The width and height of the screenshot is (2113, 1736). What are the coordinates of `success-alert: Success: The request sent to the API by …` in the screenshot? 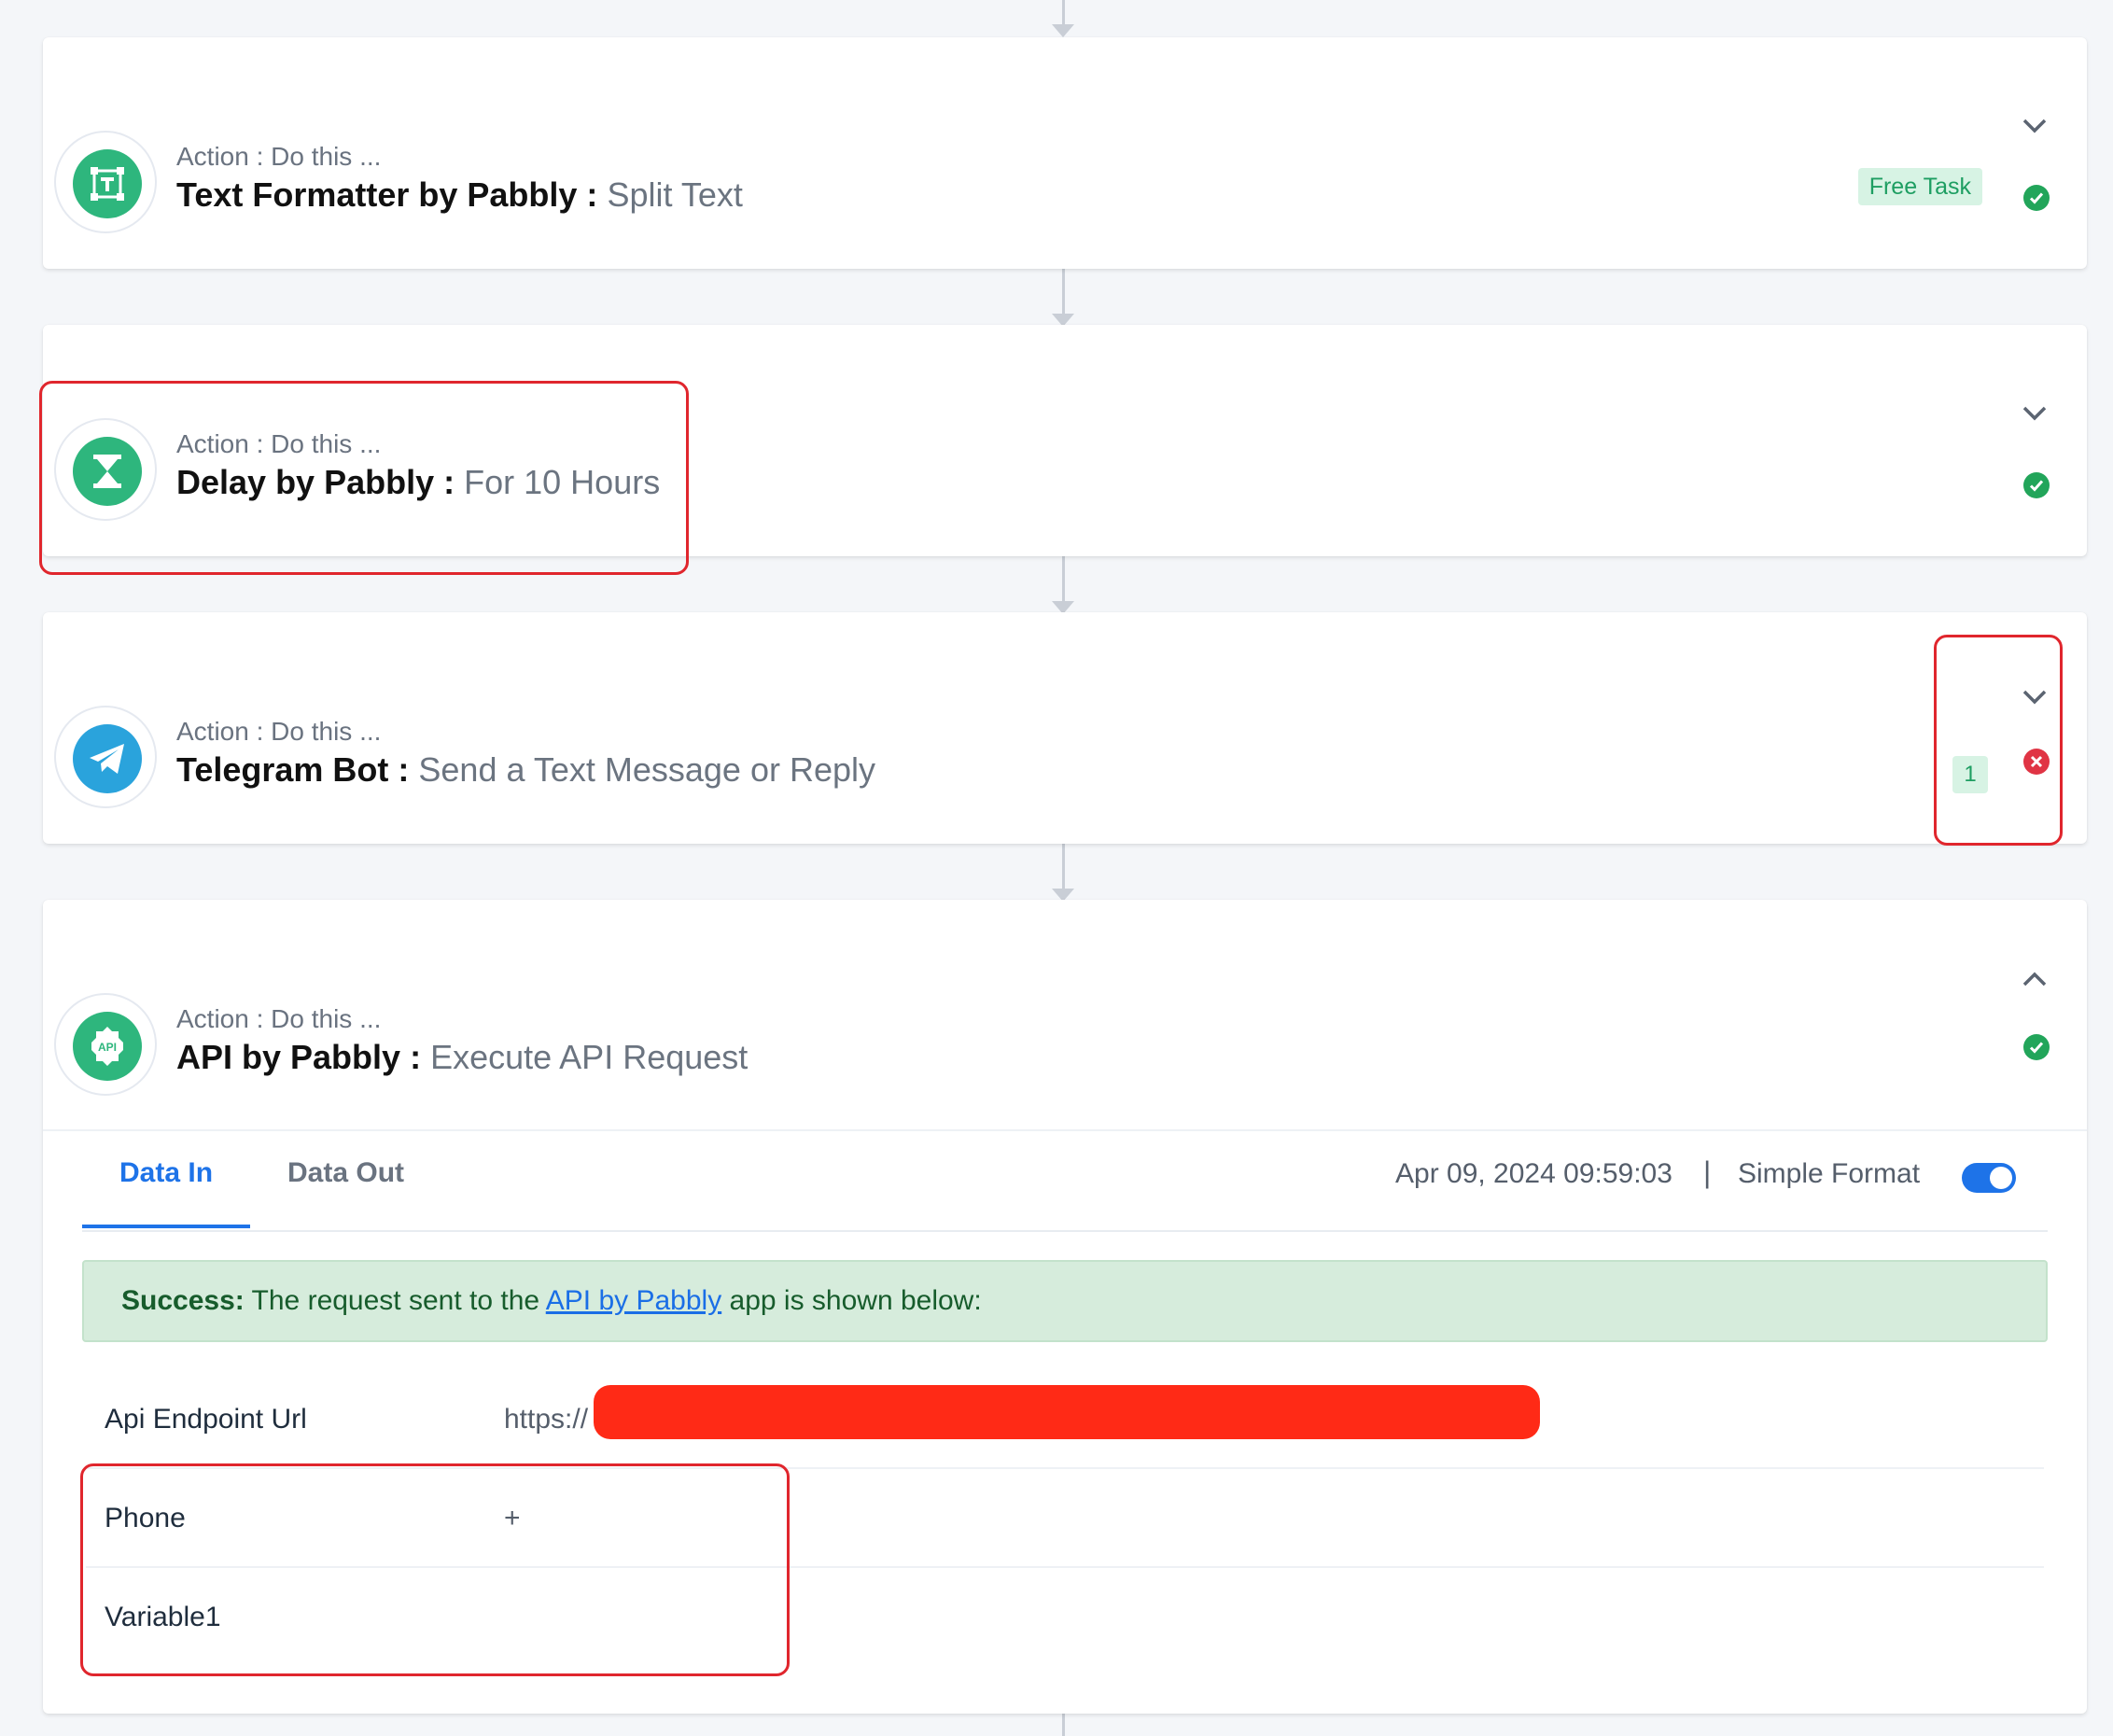 It's located at (1065, 1301).